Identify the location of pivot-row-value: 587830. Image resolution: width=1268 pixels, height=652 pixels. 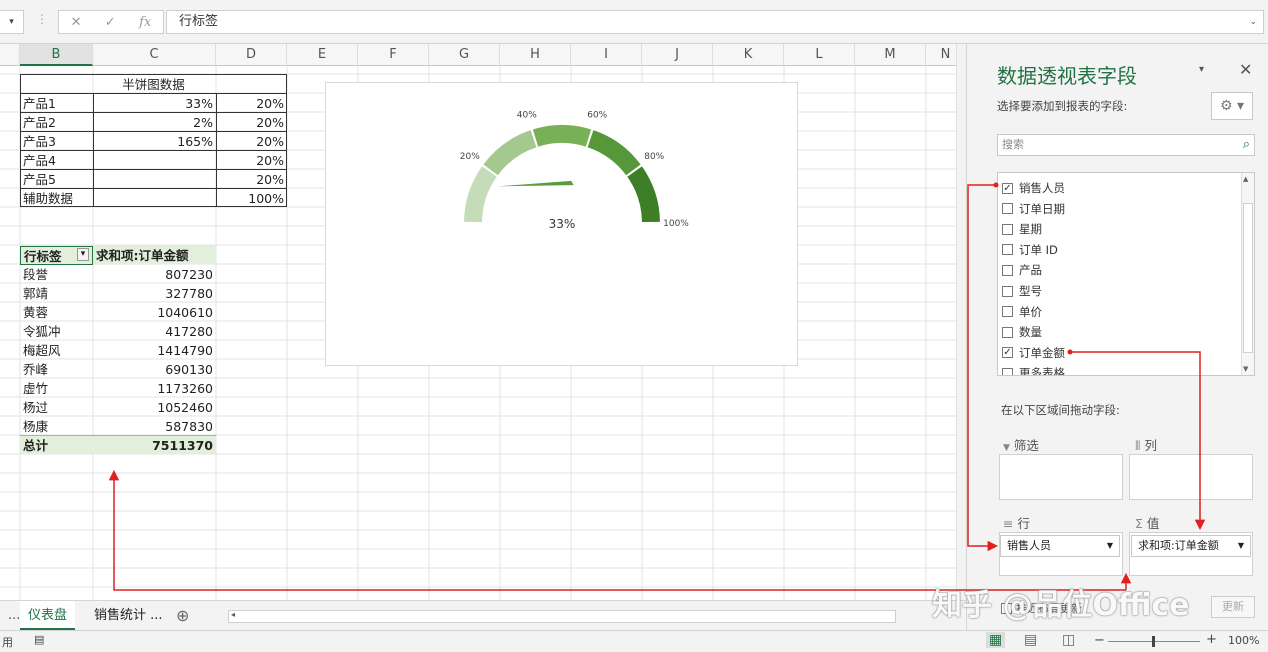
(154, 426).